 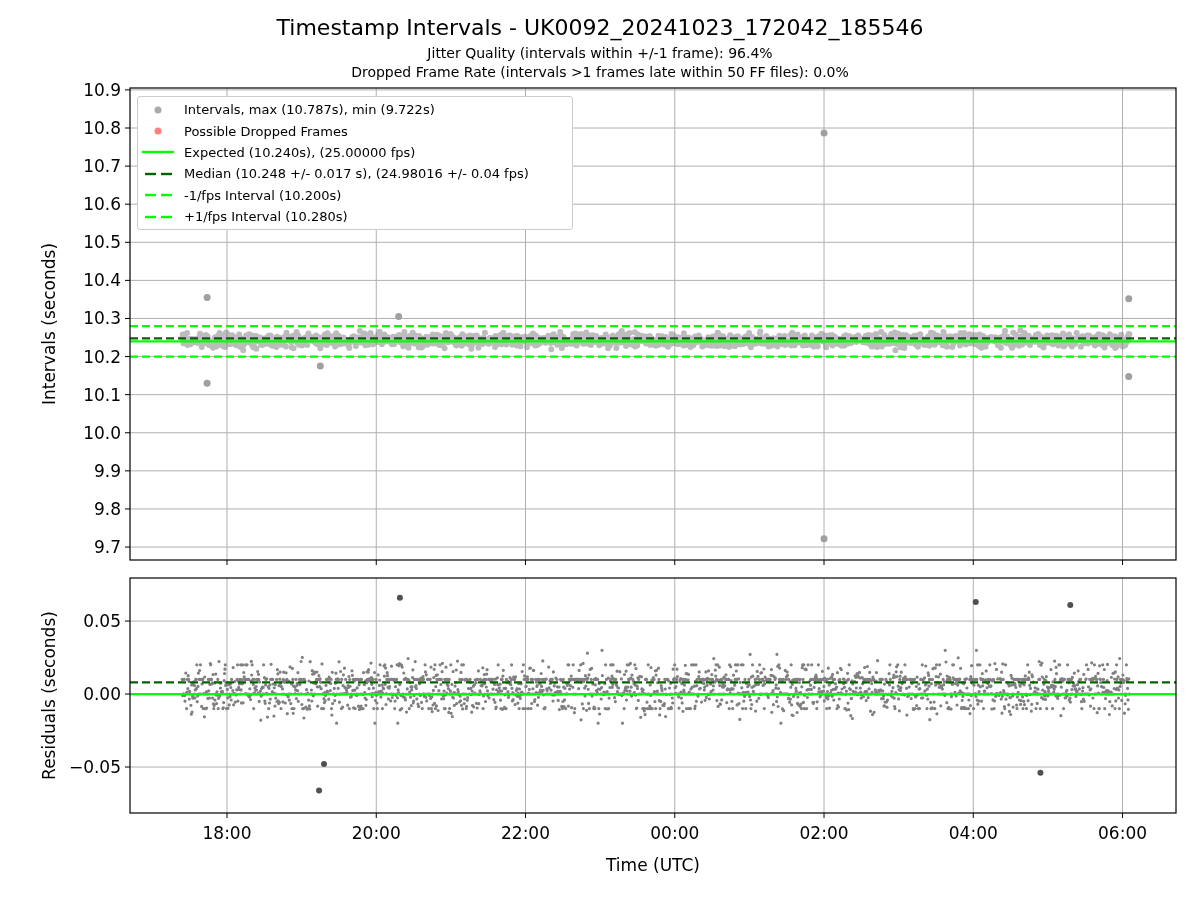 I want to click on legend-label: Expected (10.240s), (25.00000 fps), so click(x=300, y=152).